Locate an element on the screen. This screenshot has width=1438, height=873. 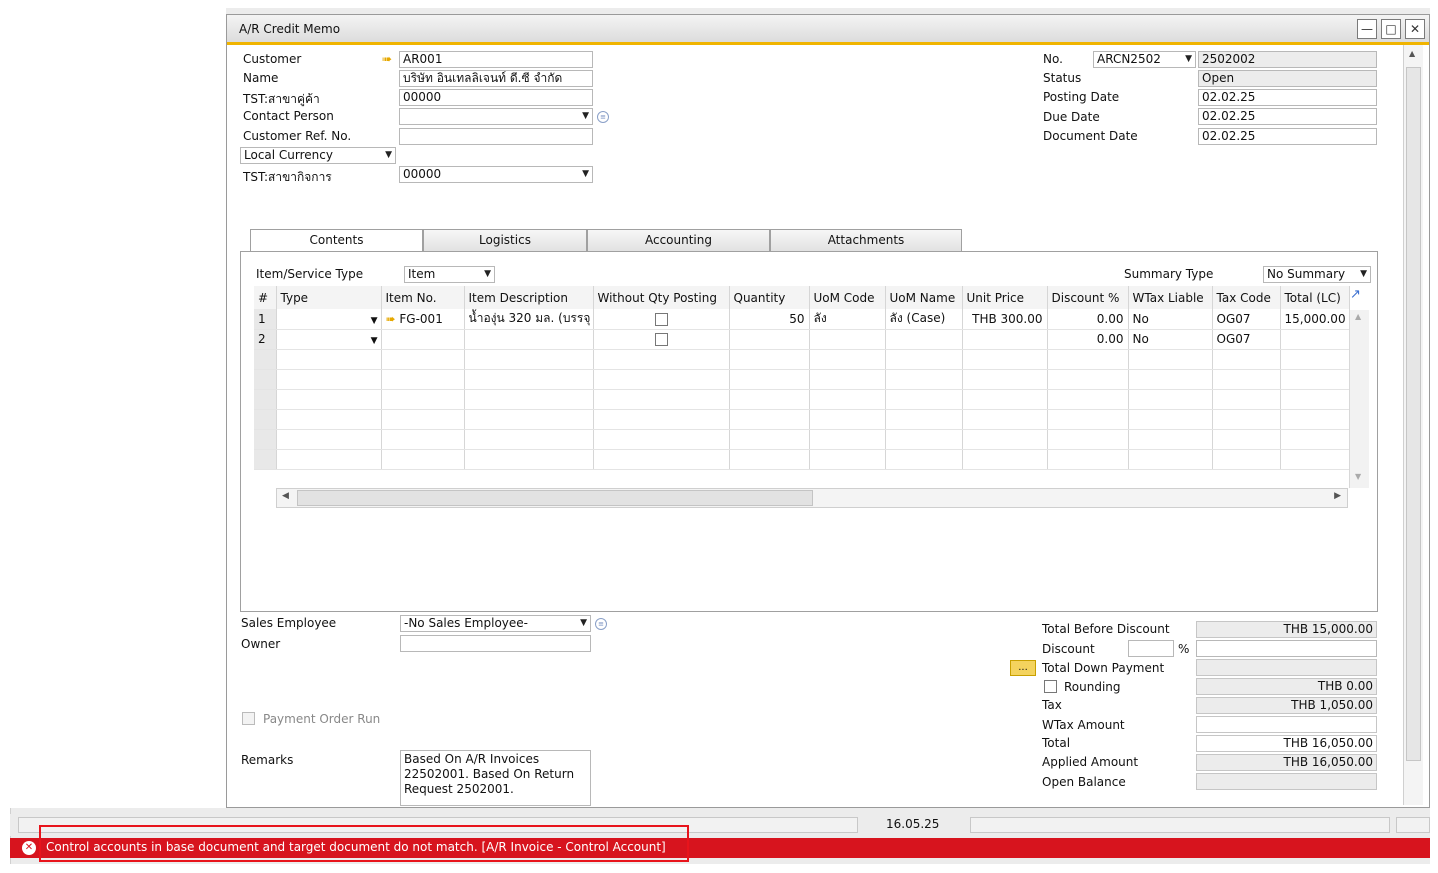
item-type-select: Item ▼ is located at coordinates (449, 274).